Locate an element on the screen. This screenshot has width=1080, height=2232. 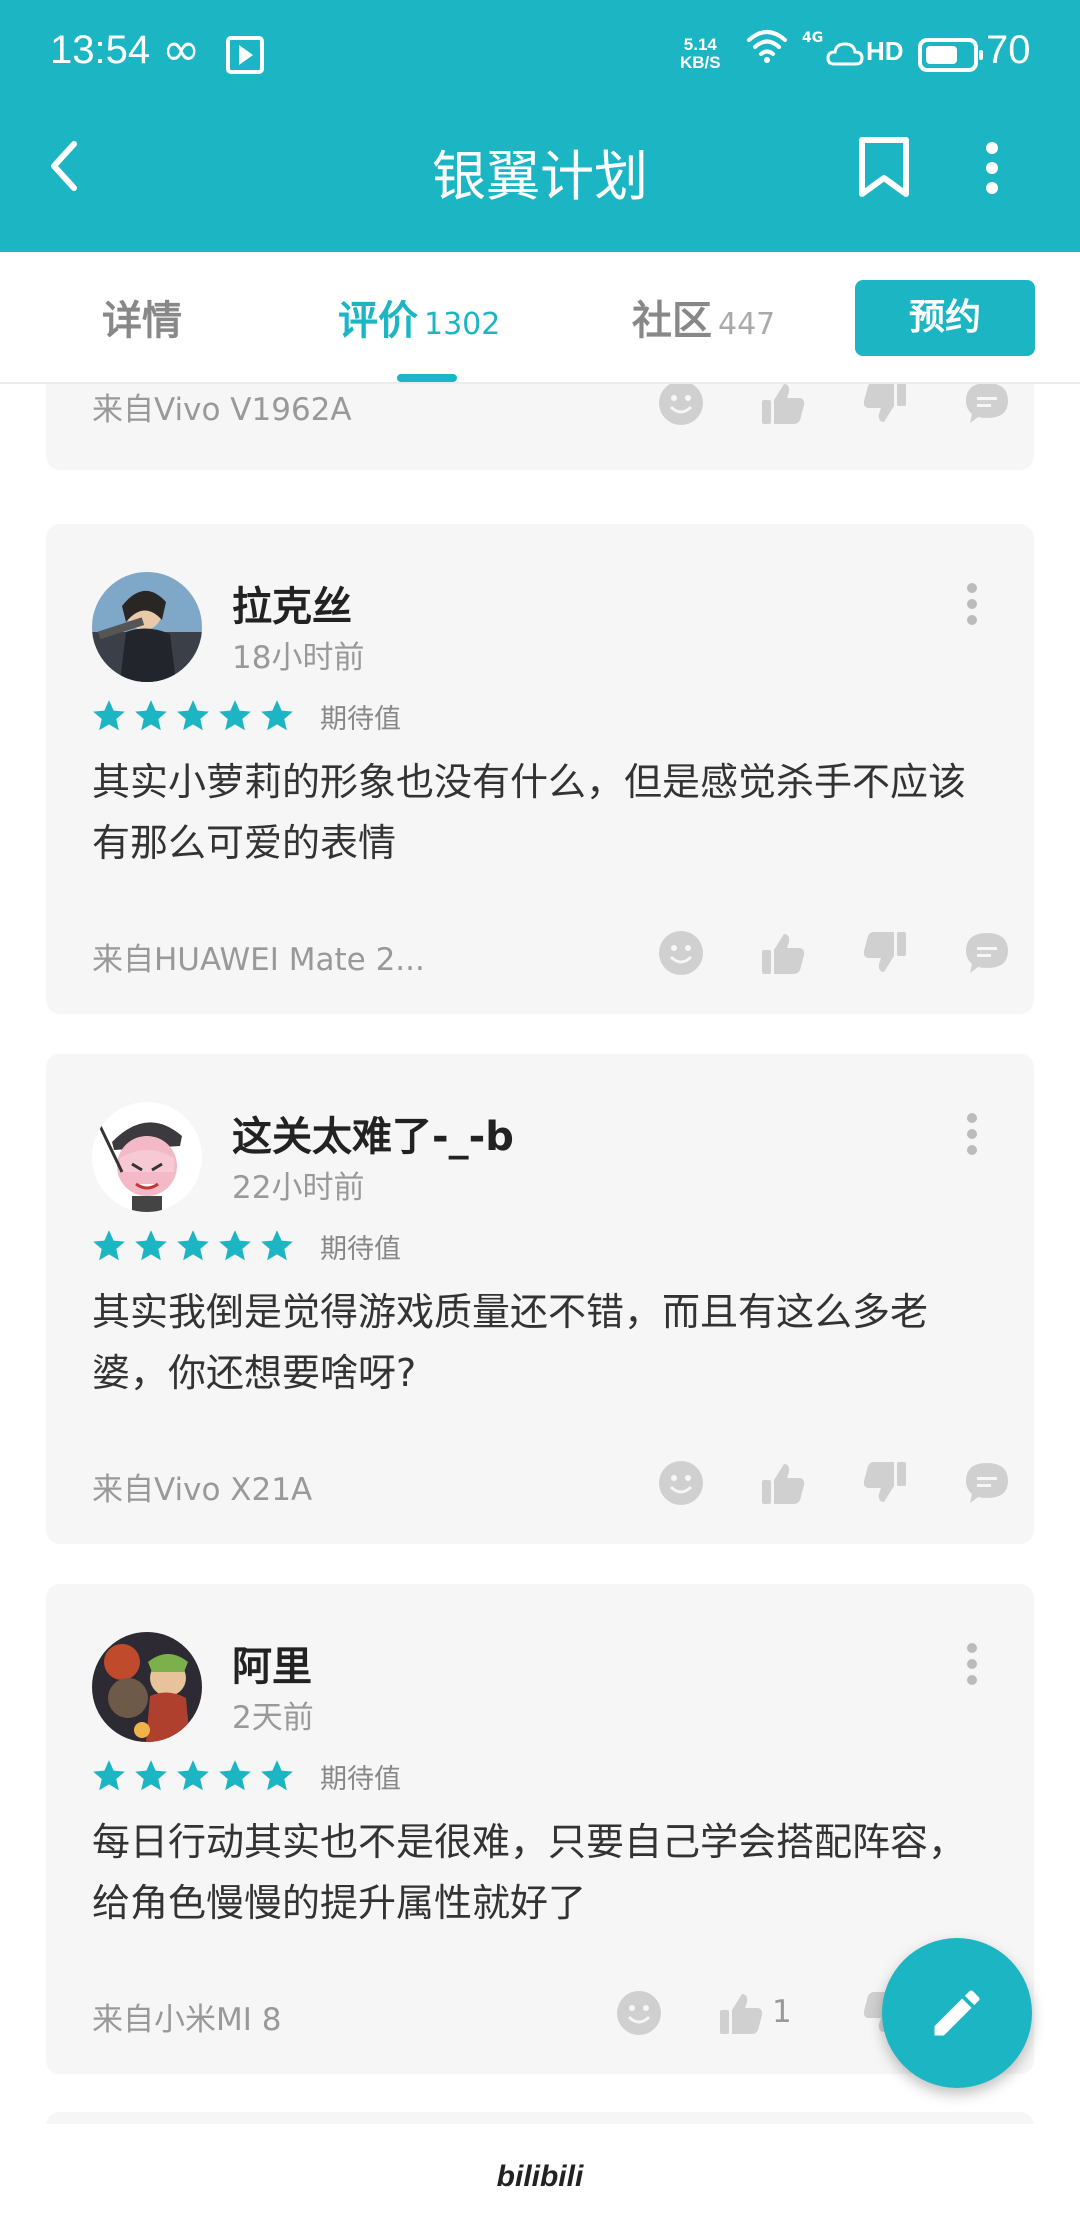
weather-icon is located at coordinates (845, 54).